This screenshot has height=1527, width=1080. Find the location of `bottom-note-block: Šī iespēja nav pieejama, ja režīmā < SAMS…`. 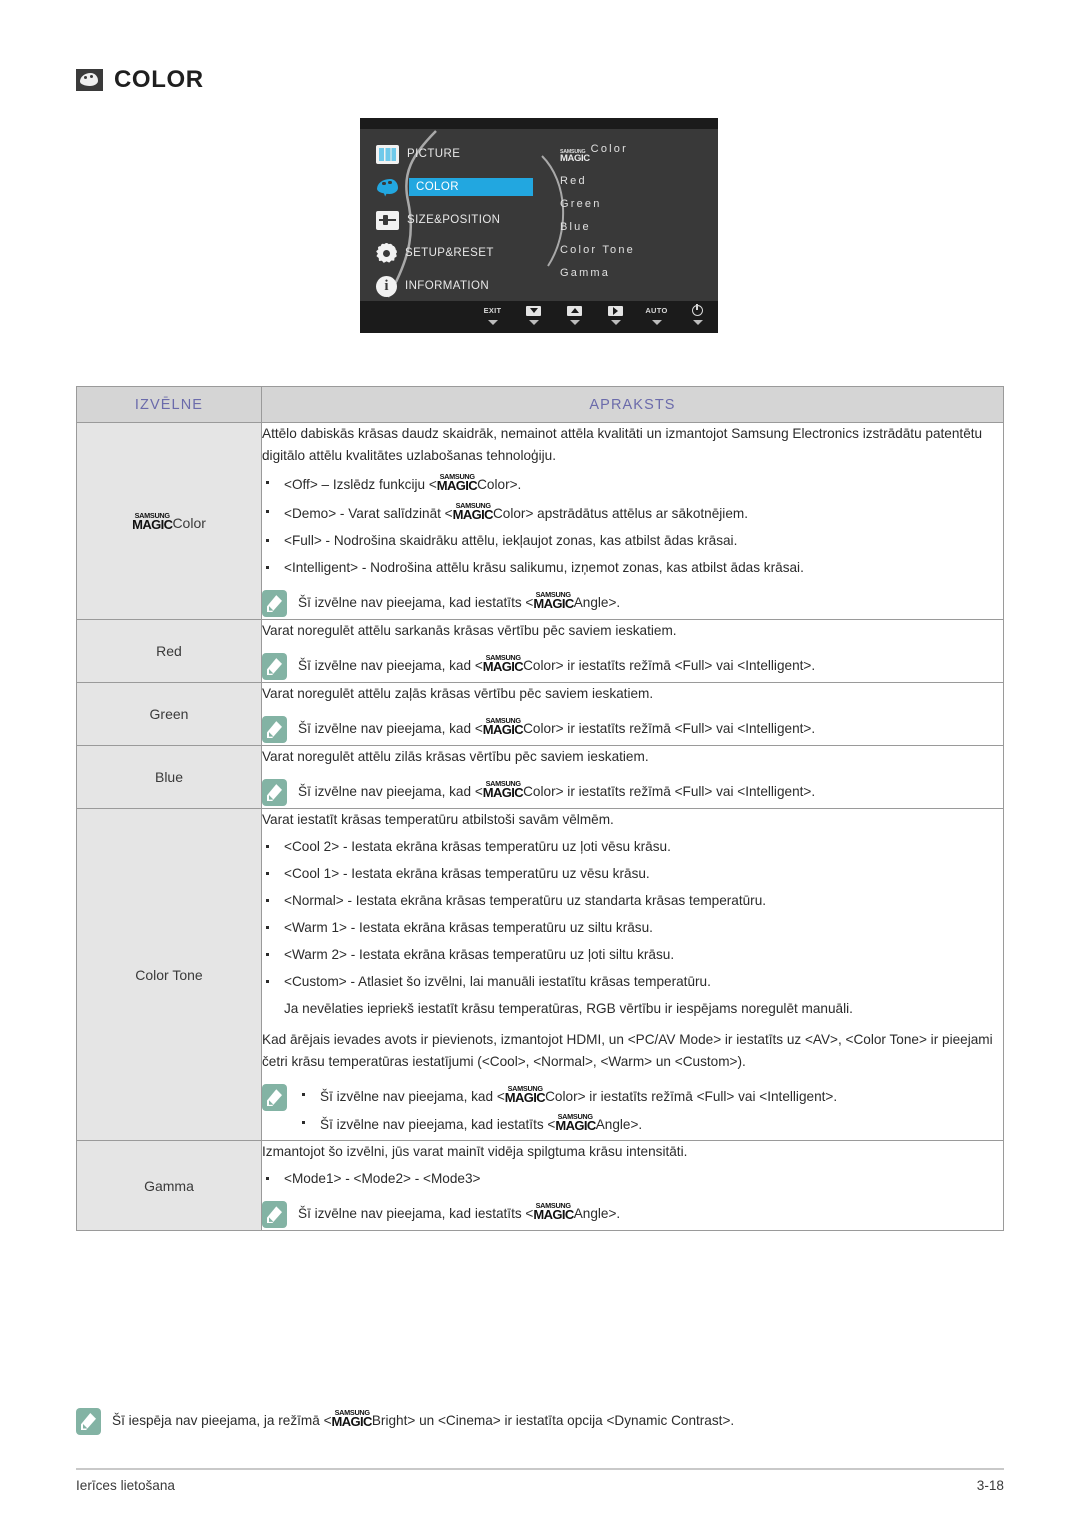

bottom-note-block: Šī iespēja nav pieejama, ja režīmā < SAMS… is located at coordinates (540, 1422).